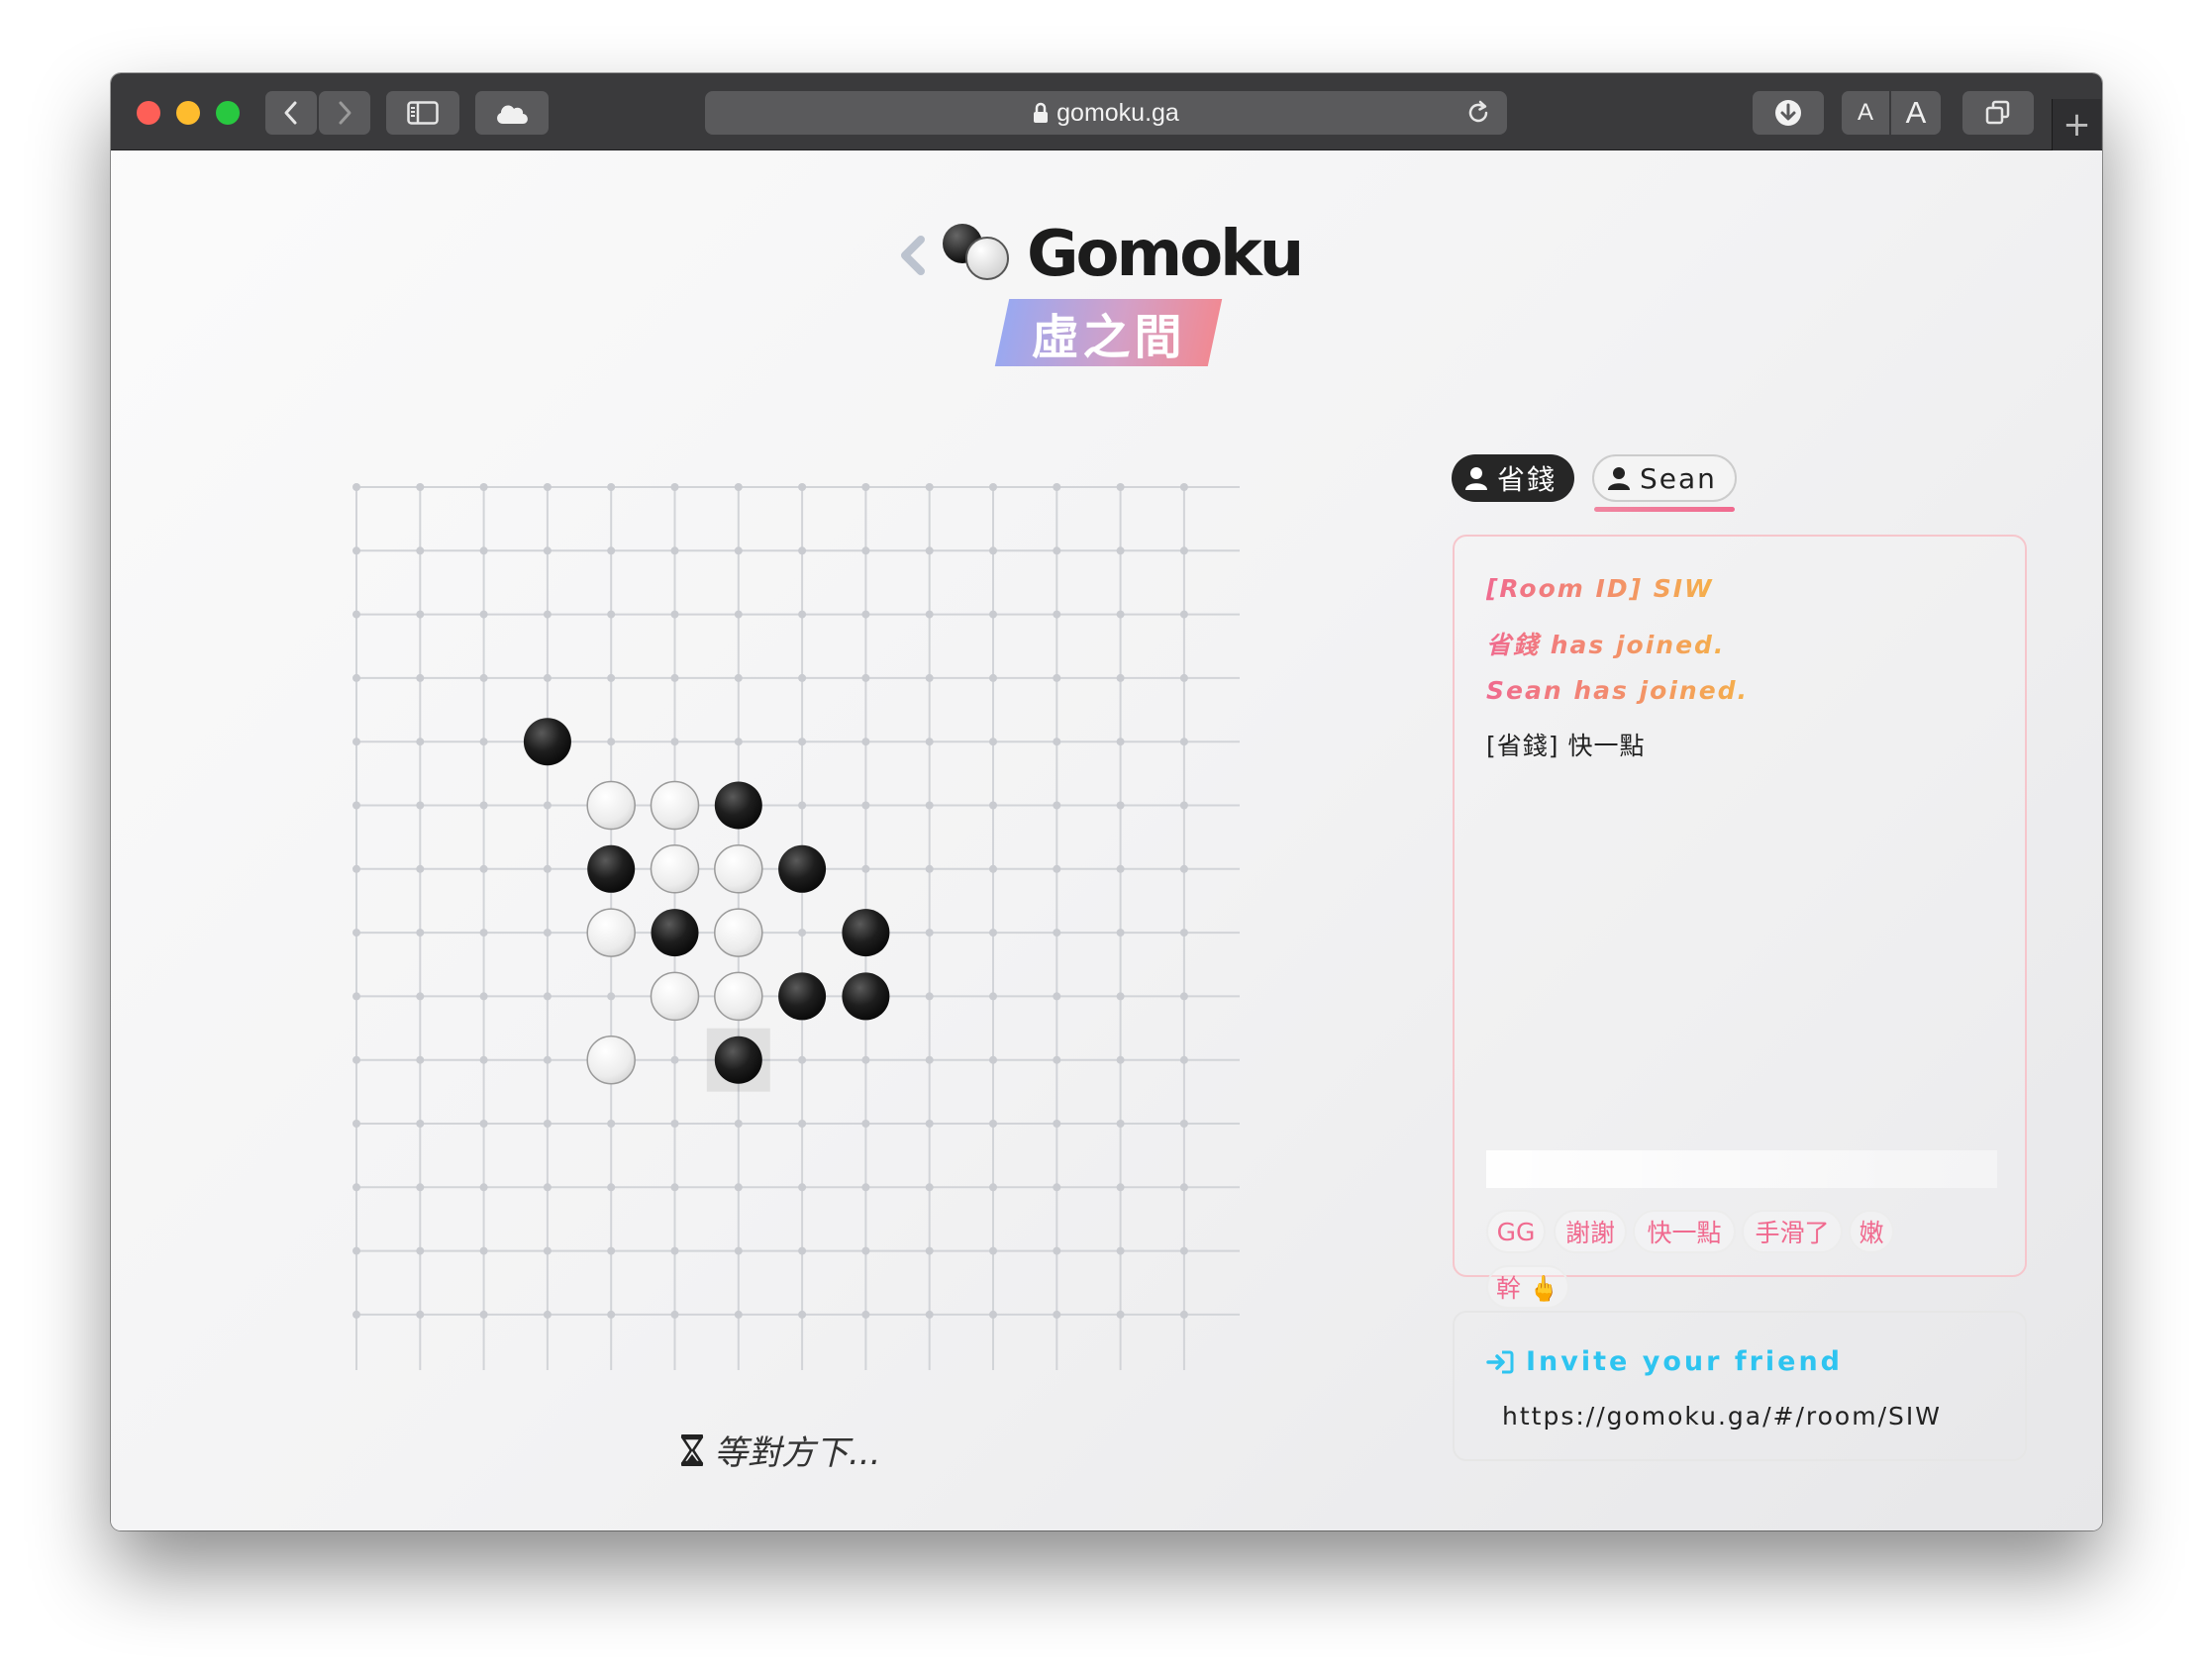 The height and width of the screenshot is (1677, 2212). I want to click on chevron-left-icon, so click(913, 256).